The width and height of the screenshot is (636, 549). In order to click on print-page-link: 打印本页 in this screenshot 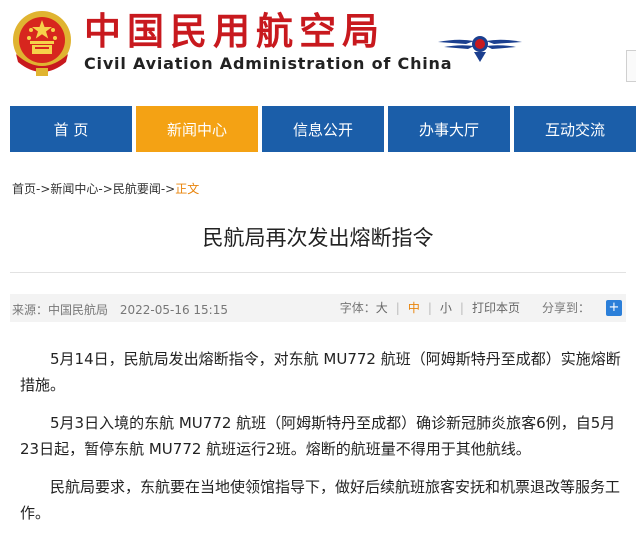, I will do `click(496, 307)`.